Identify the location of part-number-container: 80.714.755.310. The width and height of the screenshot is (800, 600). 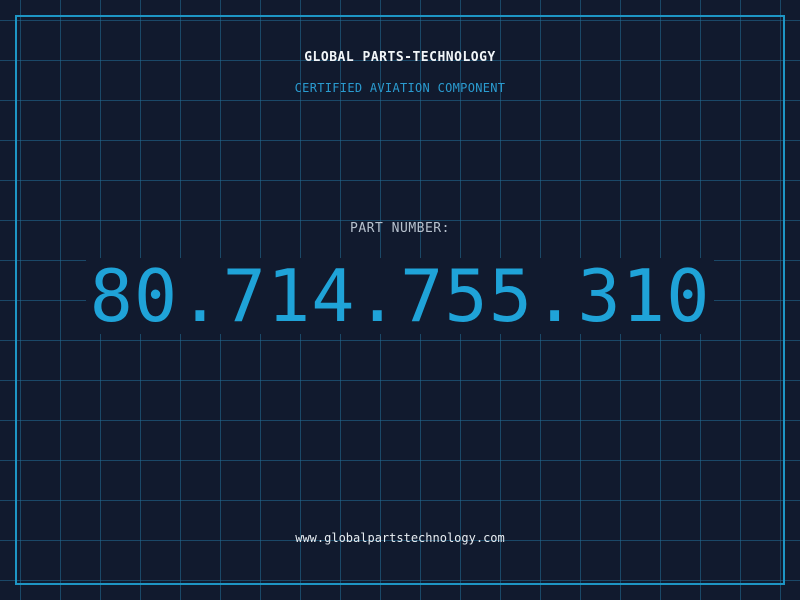
(400, 296).